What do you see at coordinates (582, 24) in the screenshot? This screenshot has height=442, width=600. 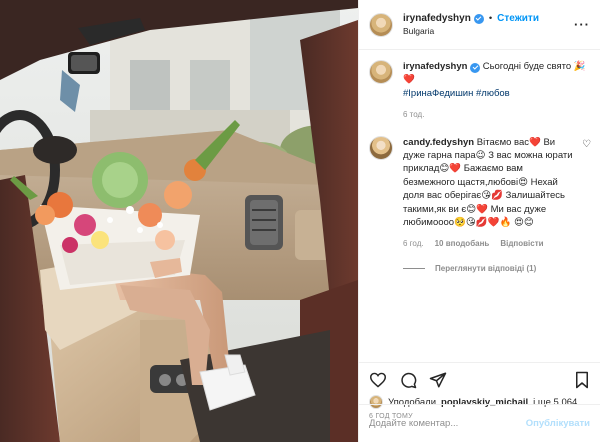 I see `more-options-icon: ···` at bounding box center [582, 24].